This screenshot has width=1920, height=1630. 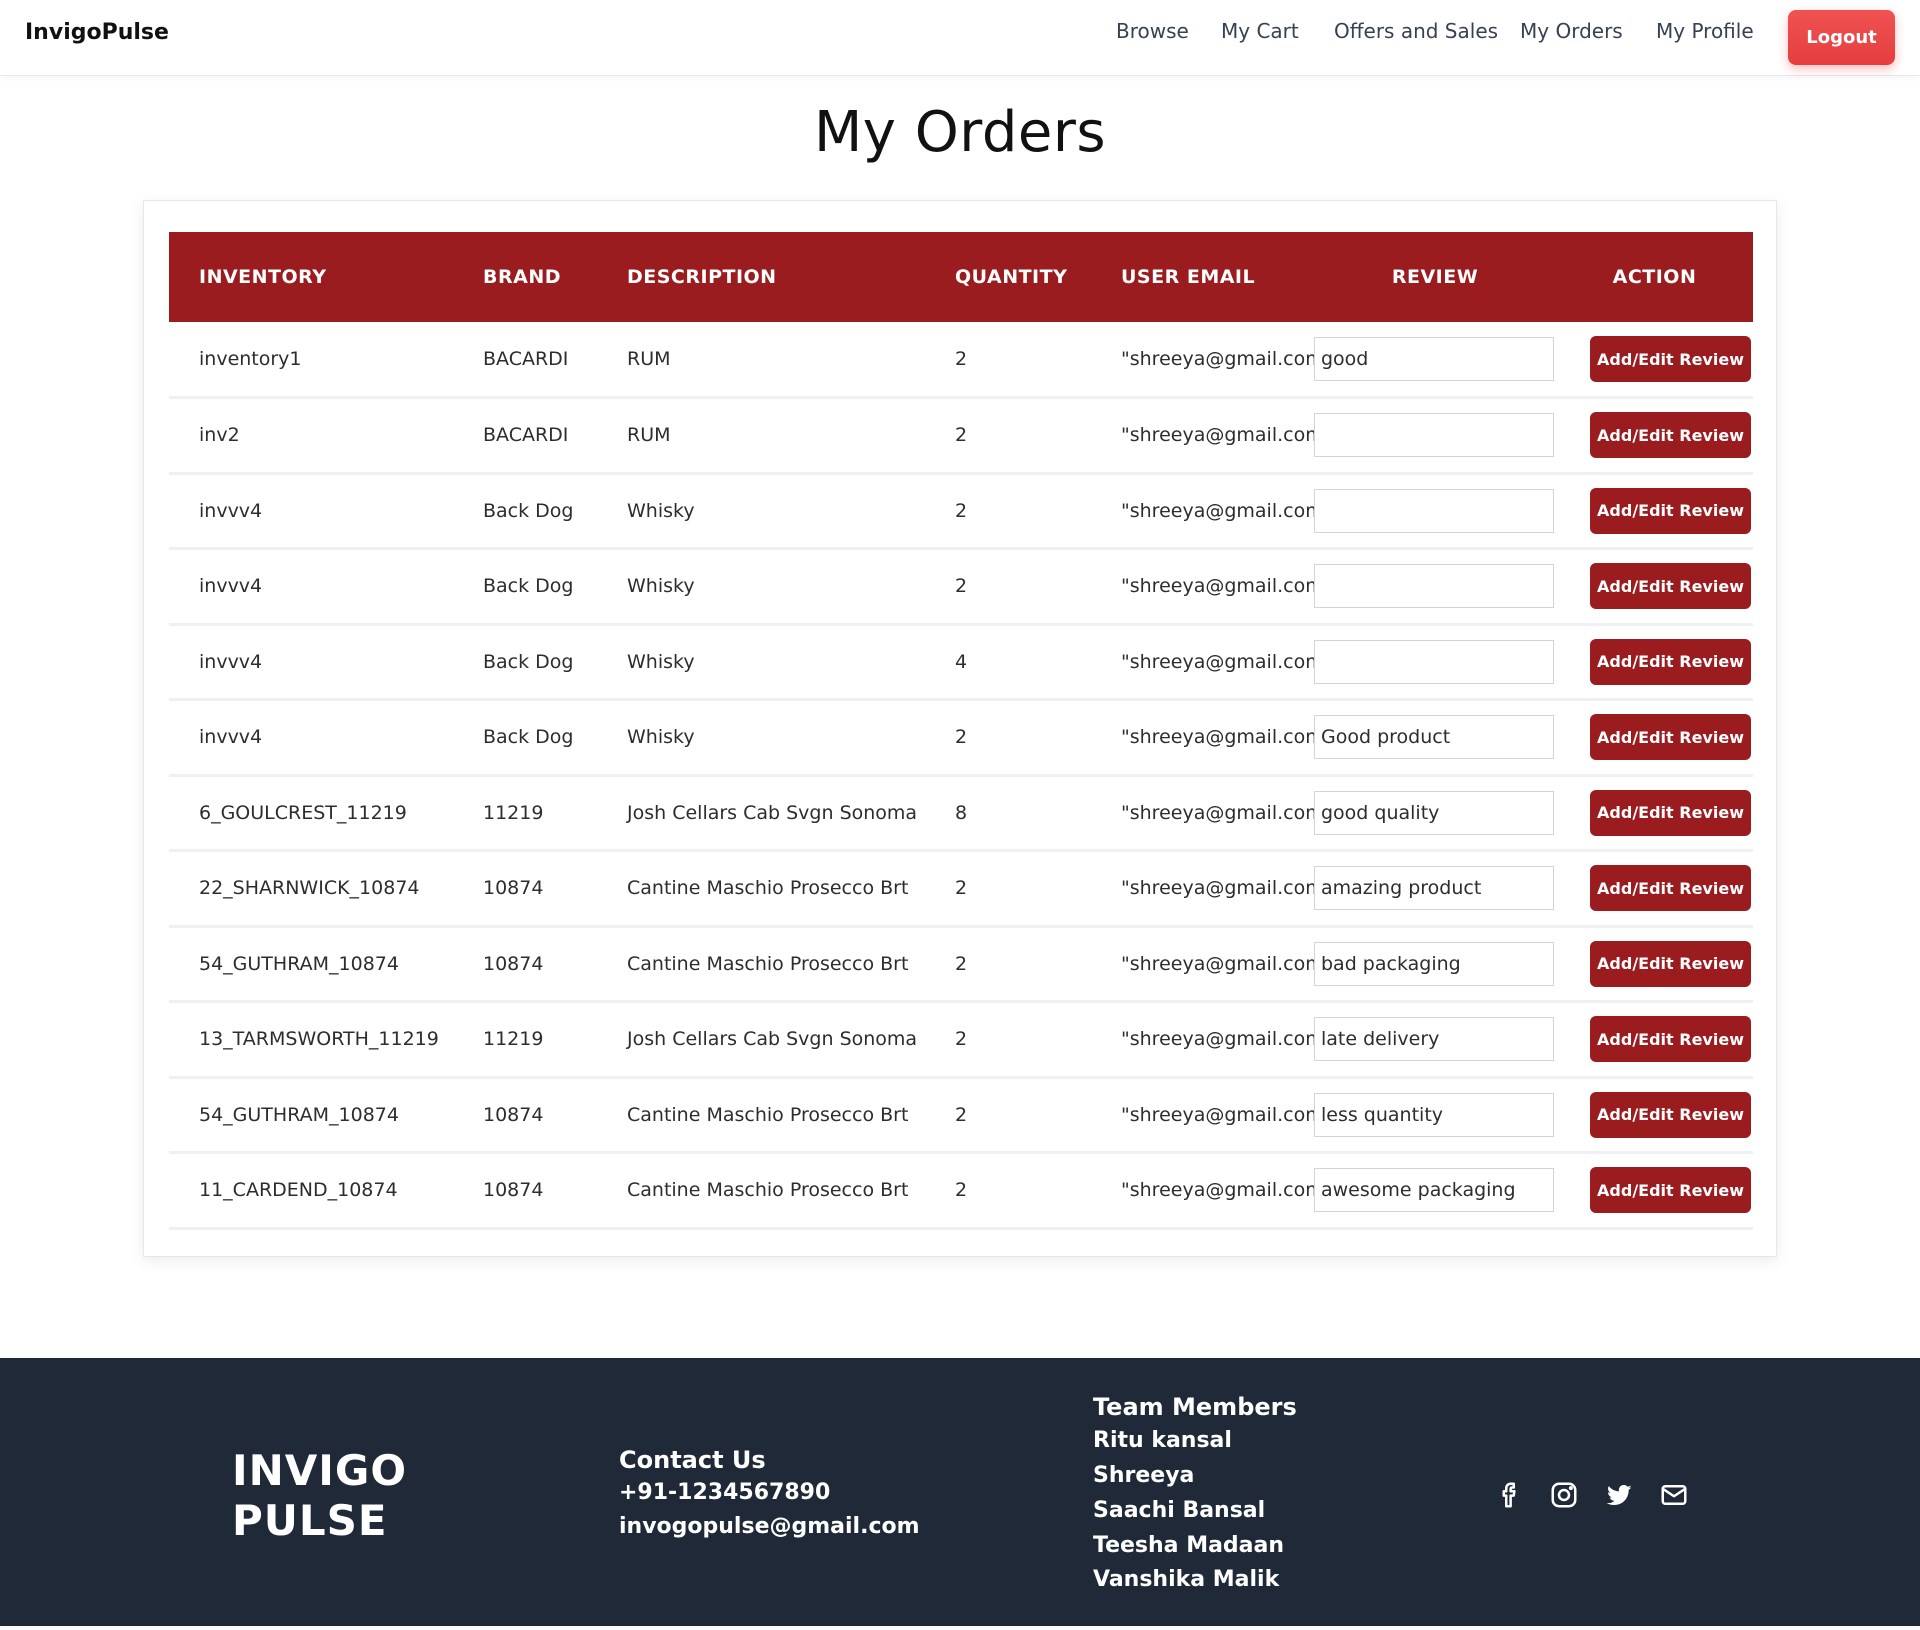 What do you see at coordinates (1510, 1495) in the screenshot?
I see `facebook-icon` at bounding box center [1510, 1495].